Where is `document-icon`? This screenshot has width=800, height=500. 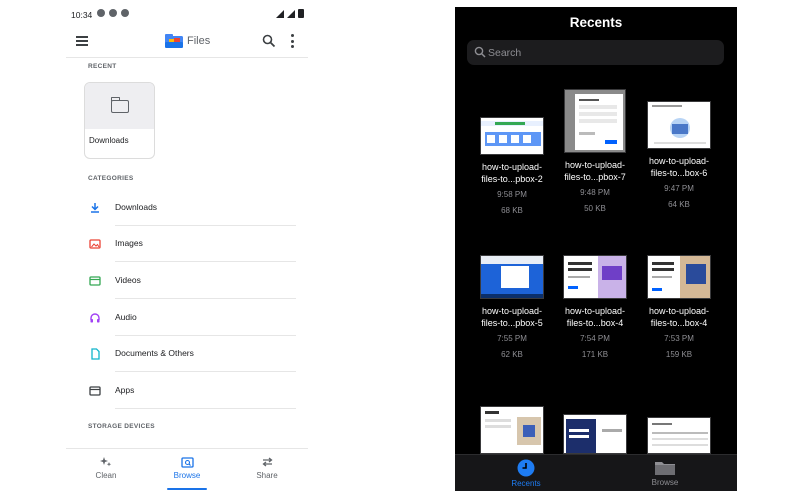 document-icon is located at coordinates (95, 354).